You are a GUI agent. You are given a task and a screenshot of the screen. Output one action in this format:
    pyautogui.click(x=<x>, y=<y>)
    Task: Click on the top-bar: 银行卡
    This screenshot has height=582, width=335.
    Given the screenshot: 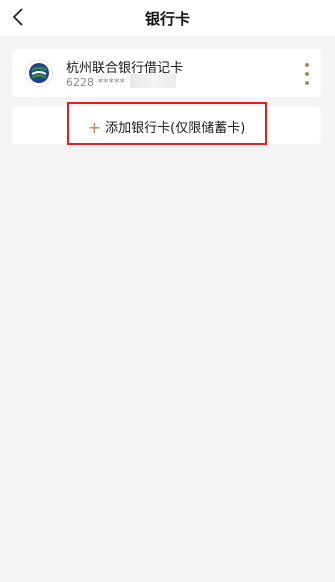 What is the action you would take?
    pyautogui.click(x=167, y=18)
    